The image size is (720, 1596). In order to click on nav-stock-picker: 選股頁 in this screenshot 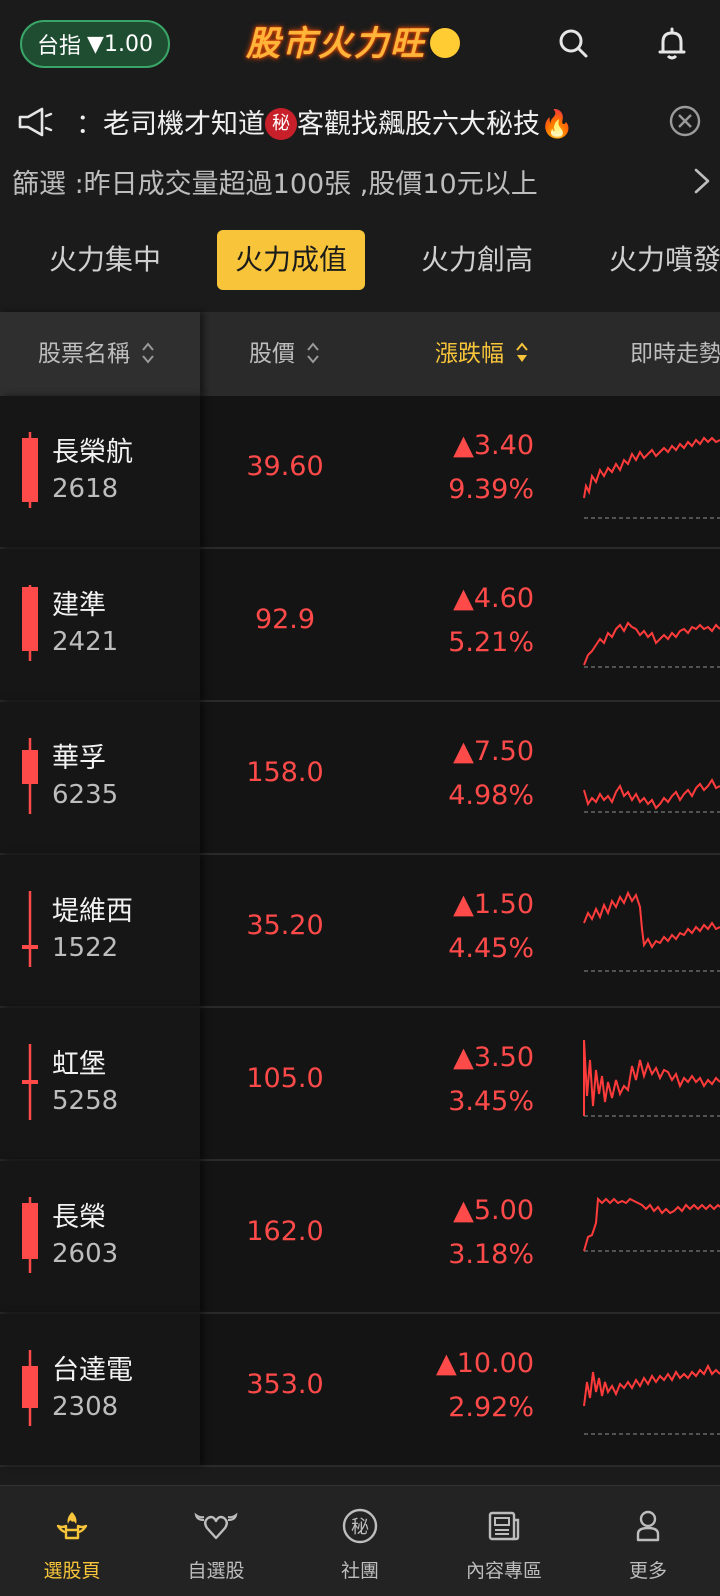, I will do `click(72, 1541)`.